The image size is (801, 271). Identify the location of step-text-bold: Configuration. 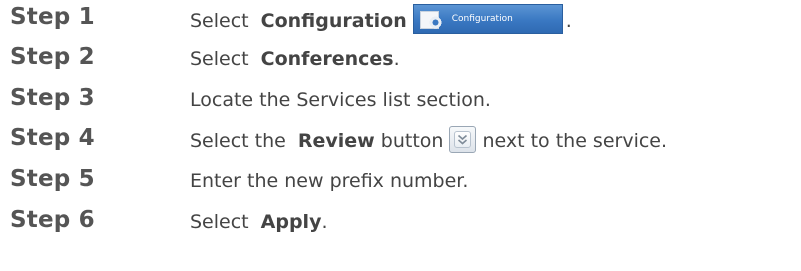
(333, 21).